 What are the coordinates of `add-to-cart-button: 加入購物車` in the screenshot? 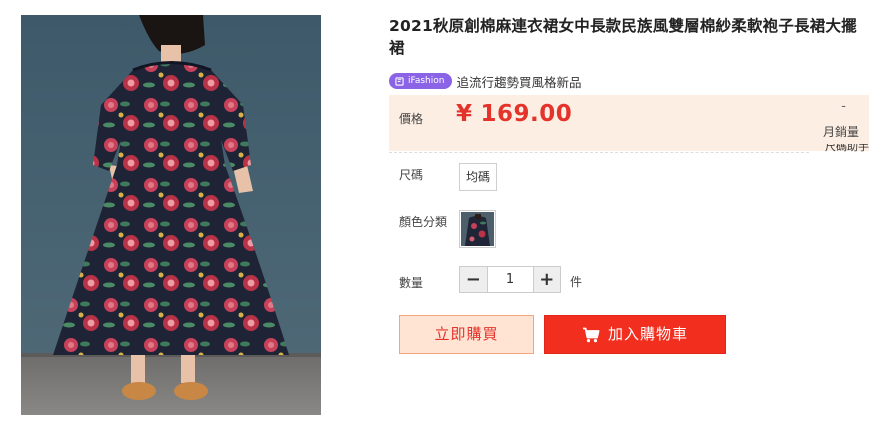 It's located at (635, 334).